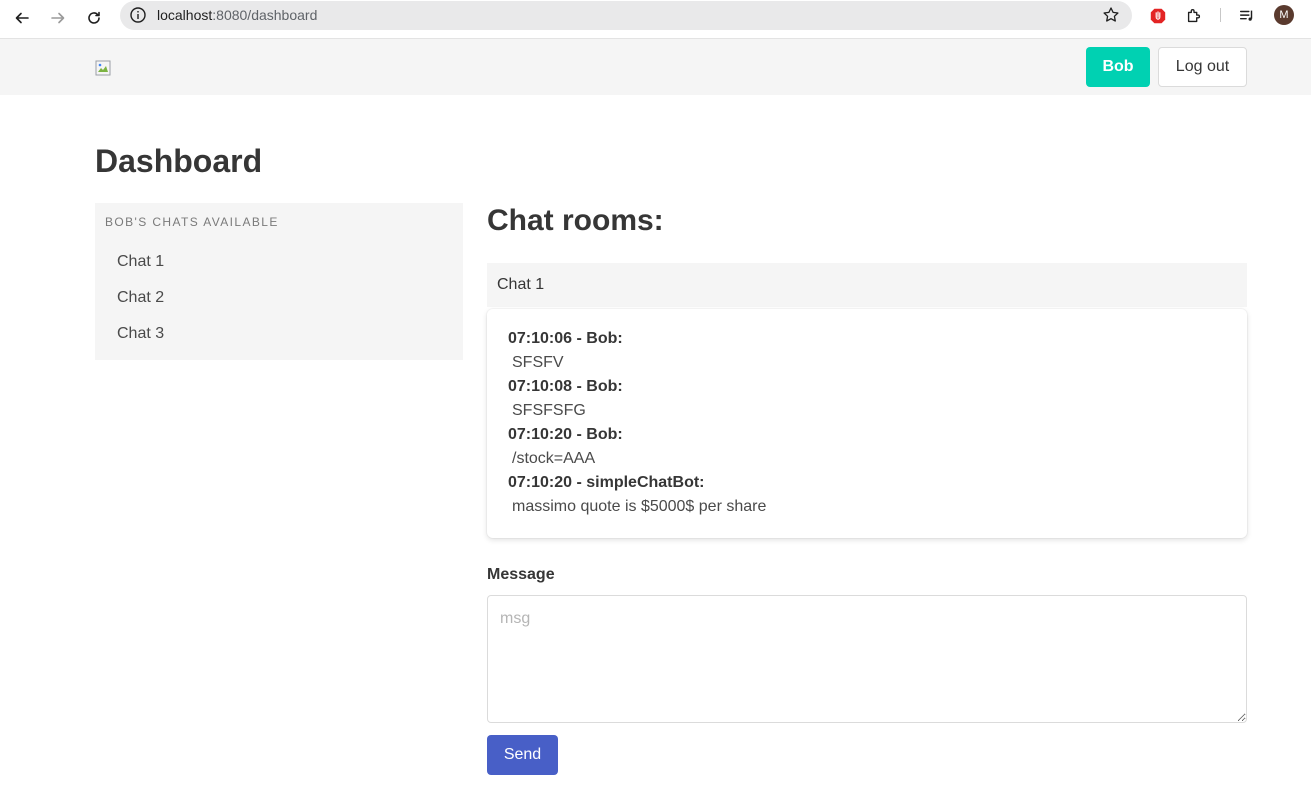 The image size is (1311, 811). Describe the element at coordinates (655, 67) in the screenshot. I see `navbar: Bob Log out` at that location.